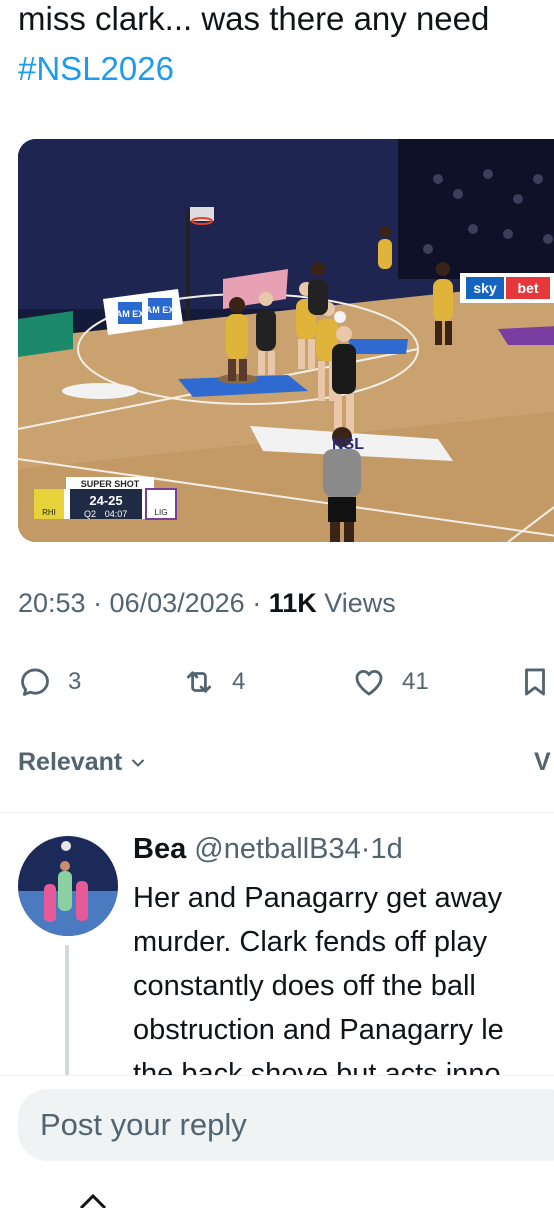 The width and height of the screenshot is (554, 1208). What do you see at coordinates (105, 500) in the screenshot?
I see `scoreboard-score: 24-25` at bounding box center [105, 500].